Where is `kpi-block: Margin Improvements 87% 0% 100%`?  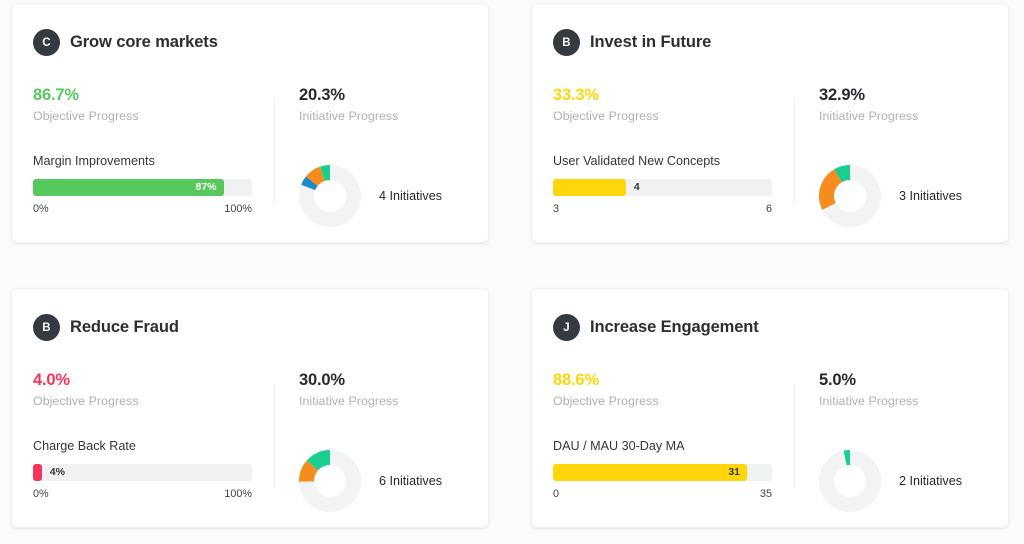
kpi-block: Margin Improvements 87% 0% 100% is located at coordinates (153, 184).